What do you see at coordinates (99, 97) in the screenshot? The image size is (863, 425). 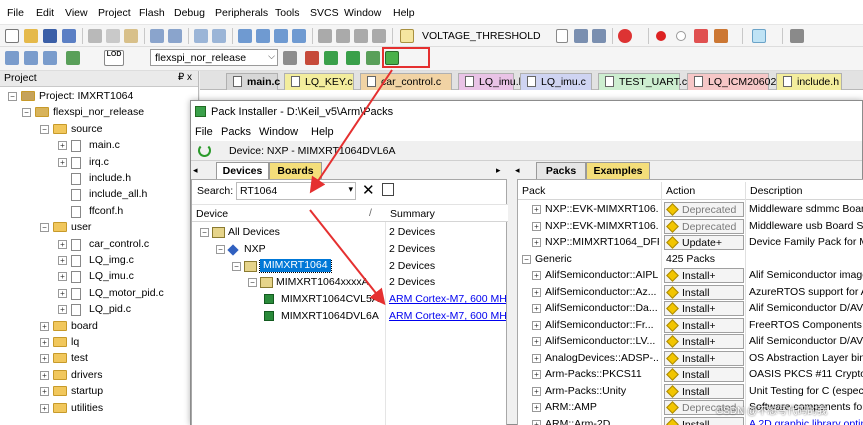 I see `tree-item: − Project: IMXRT1064` at bounding box center [99, 97].